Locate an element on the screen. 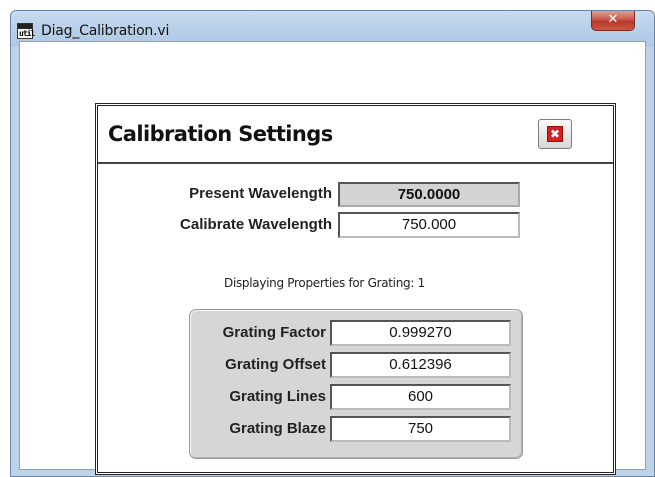 The width and height of the screenshot is (655, 477). close-icon: ✖ is located at coordinates (555, 134).